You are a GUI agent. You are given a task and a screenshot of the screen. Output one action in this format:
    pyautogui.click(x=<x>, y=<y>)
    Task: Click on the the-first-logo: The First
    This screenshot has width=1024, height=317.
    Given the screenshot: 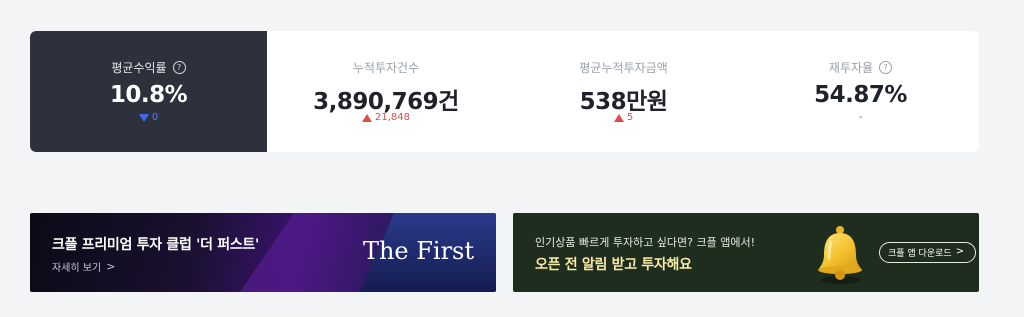 What is the action you would take?
    pyautogui.click(x=418, y=251)
    